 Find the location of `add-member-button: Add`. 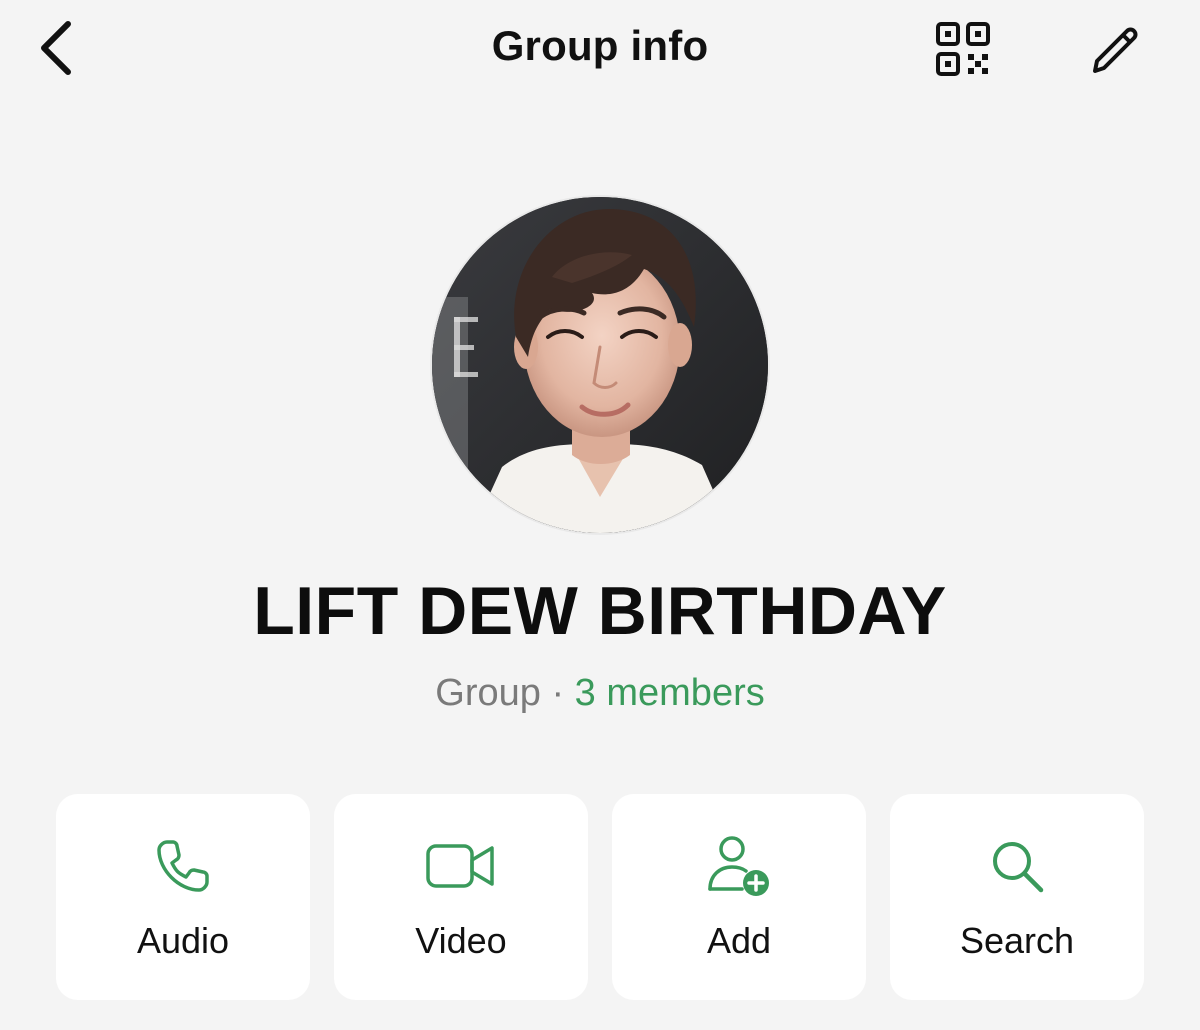

add-member-button: Add is located at coordinates (739, 897).